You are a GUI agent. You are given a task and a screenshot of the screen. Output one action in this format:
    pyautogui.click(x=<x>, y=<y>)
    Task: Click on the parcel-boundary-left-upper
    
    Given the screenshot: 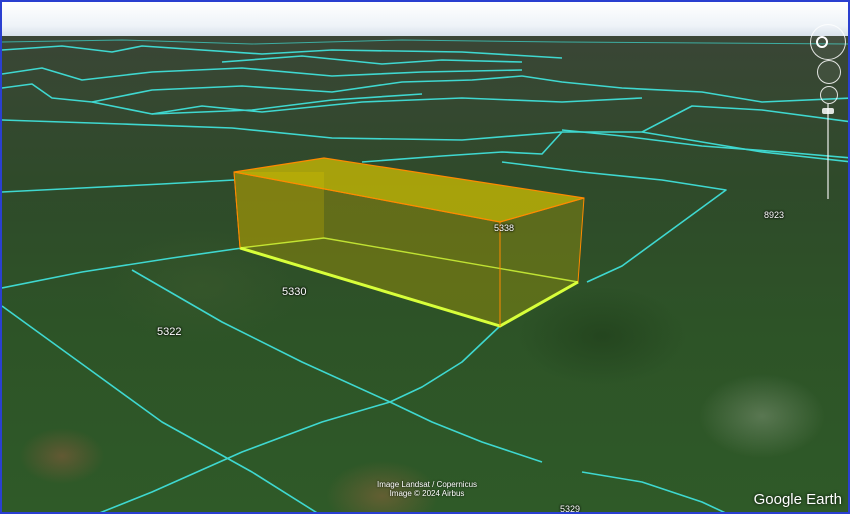 What is the action you would take?
    pyautogui.click(x=118, y=186)
    